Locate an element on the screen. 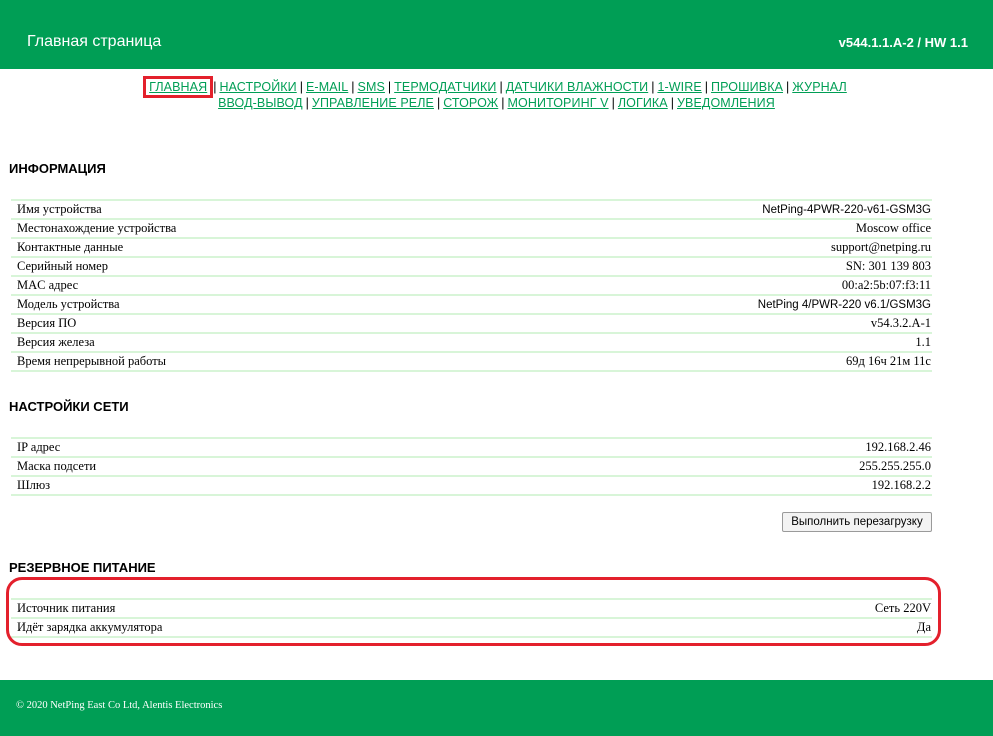 The image size is (993, 736). table-row: IP адрес 192.168.2.46 is located at coordinates (471, 447).